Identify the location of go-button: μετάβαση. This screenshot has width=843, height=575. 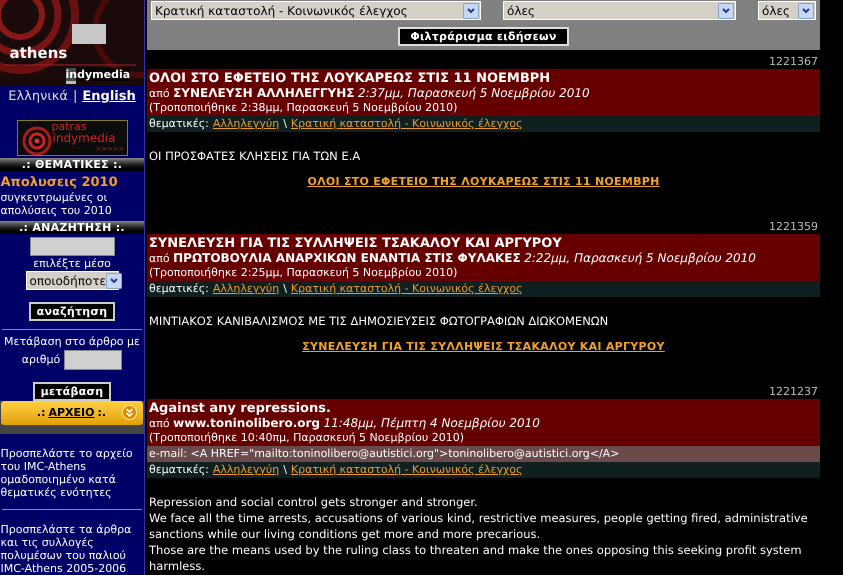
(72, 392).